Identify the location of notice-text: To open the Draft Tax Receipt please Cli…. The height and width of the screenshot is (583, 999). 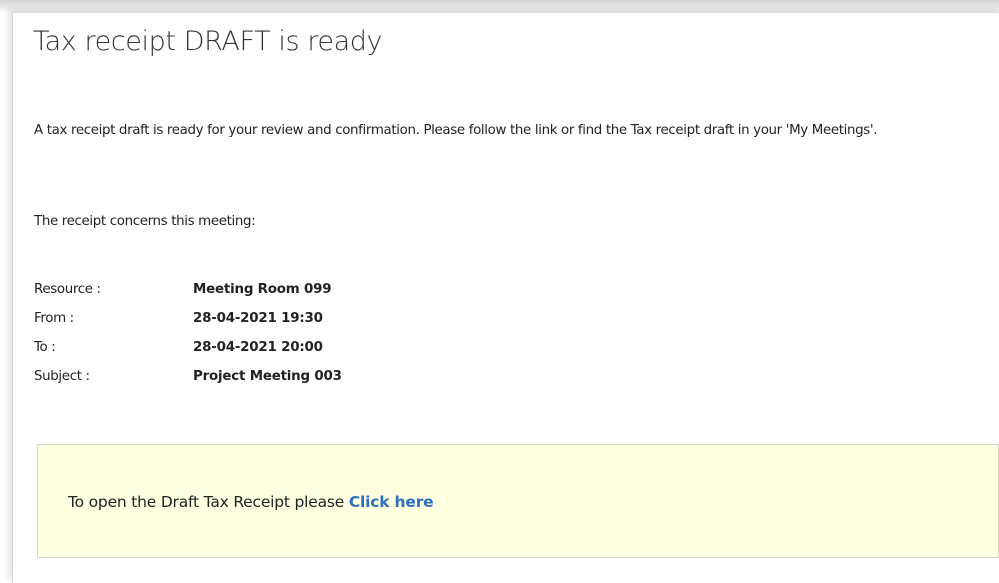
(251, 502).